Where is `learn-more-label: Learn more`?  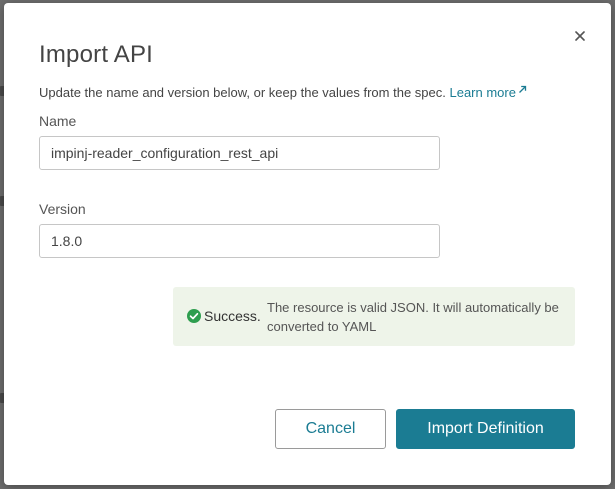
learn-more-label: Learn more is located at coordinates (482, 92).